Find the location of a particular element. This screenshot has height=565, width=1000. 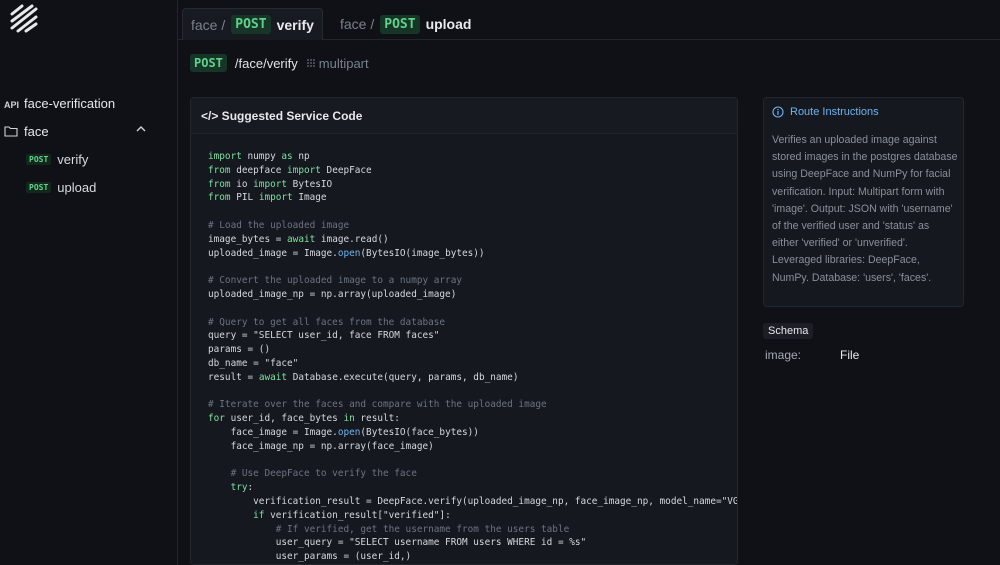

code-line: for user_id, face_bytes in result: is located at coordinates (304, 419).